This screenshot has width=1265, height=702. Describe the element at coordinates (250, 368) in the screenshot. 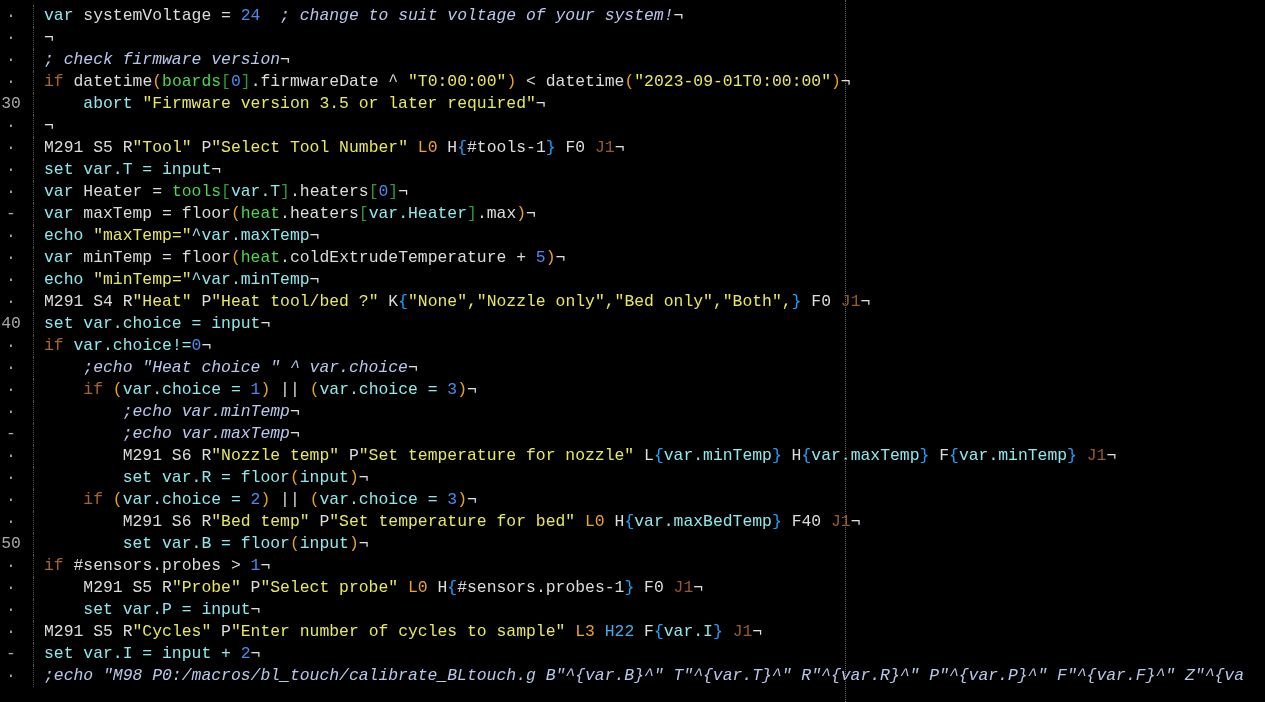

I see `code-line: ;echo "Heat choice " ^ var.choice¬` at that location.